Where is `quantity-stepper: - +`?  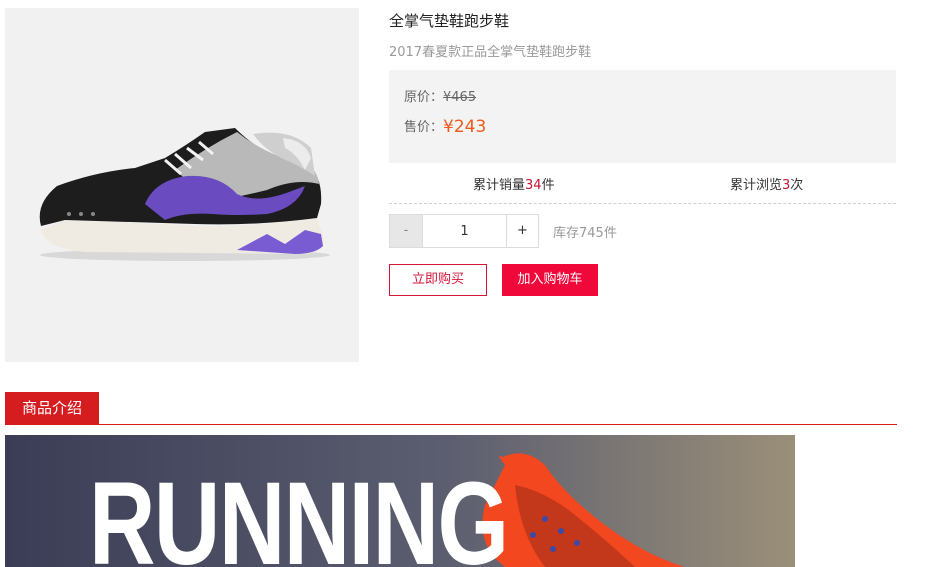 quantity-stepper: - + is located at coordinates (464, 231).